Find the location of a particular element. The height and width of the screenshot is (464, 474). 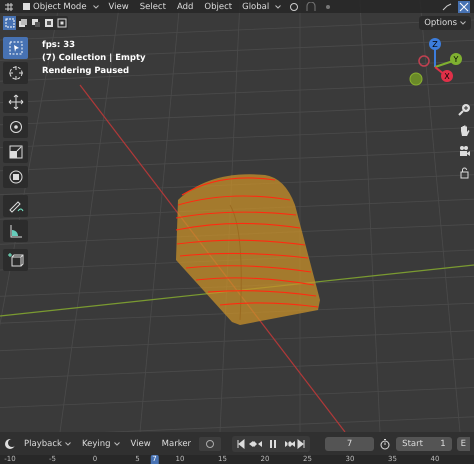

pivot-icon is located at coordinates (294, 7).